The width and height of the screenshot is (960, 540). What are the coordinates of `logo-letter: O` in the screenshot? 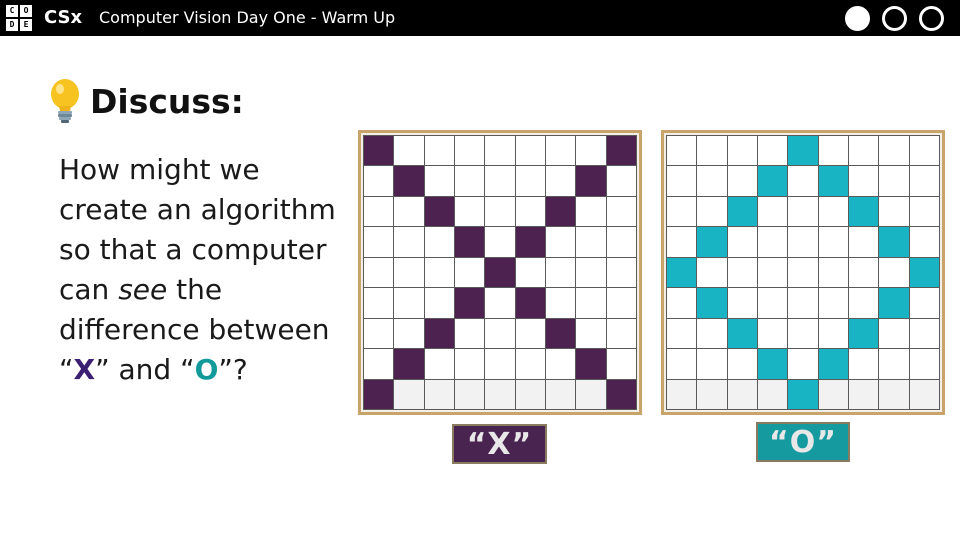 It's located at (26, 11).